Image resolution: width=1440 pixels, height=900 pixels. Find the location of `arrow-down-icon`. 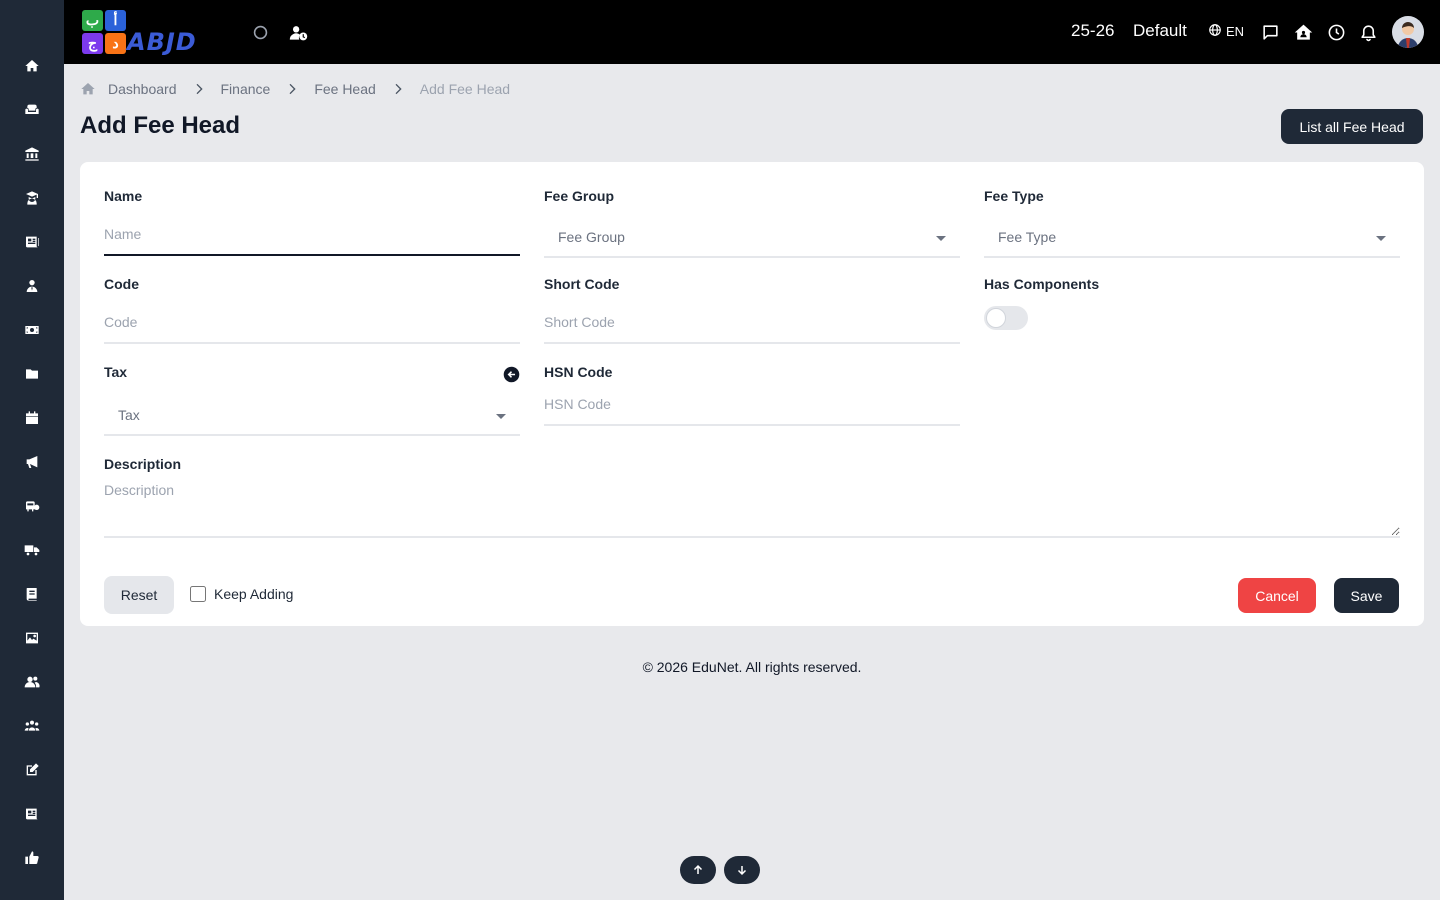

arrow-down-icon is located at coordinates (742, 871).